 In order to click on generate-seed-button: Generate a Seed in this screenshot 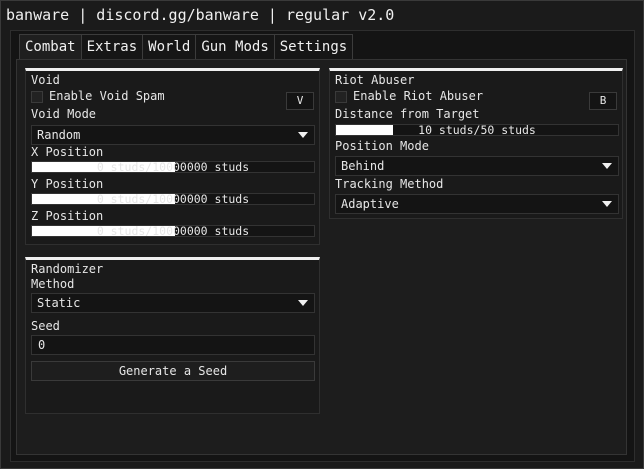, I will do `click(173, 371)`.